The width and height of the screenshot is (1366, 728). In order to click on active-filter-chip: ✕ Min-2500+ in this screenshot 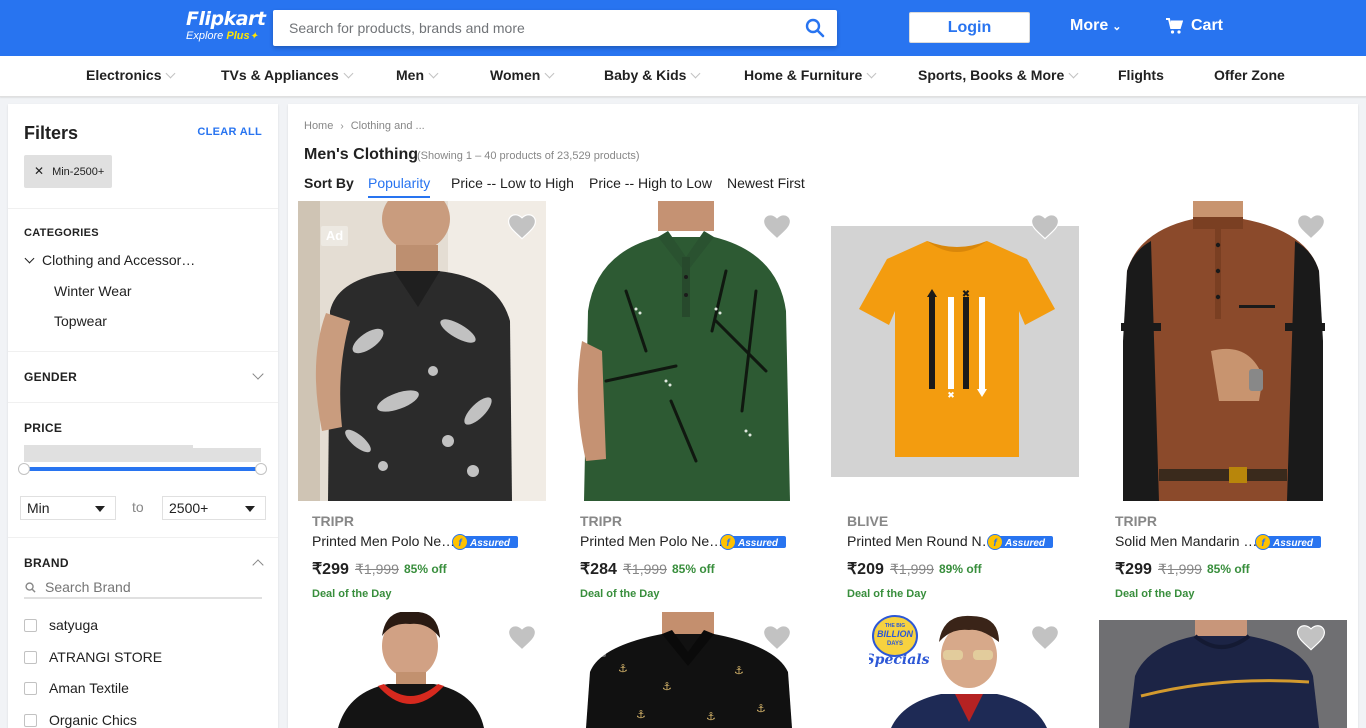, I will do `click(68, 171)`.